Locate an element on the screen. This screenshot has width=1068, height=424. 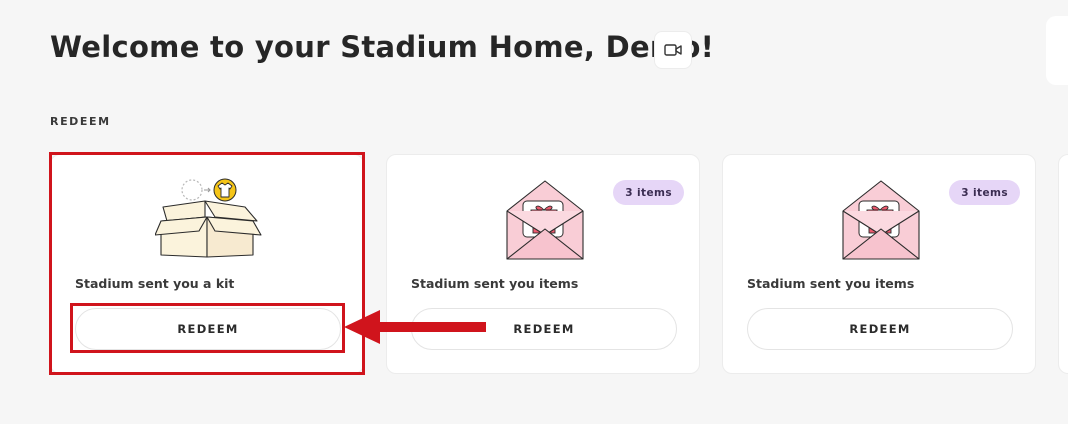
section-label: REDEEM is located at coordinates (80, 121).